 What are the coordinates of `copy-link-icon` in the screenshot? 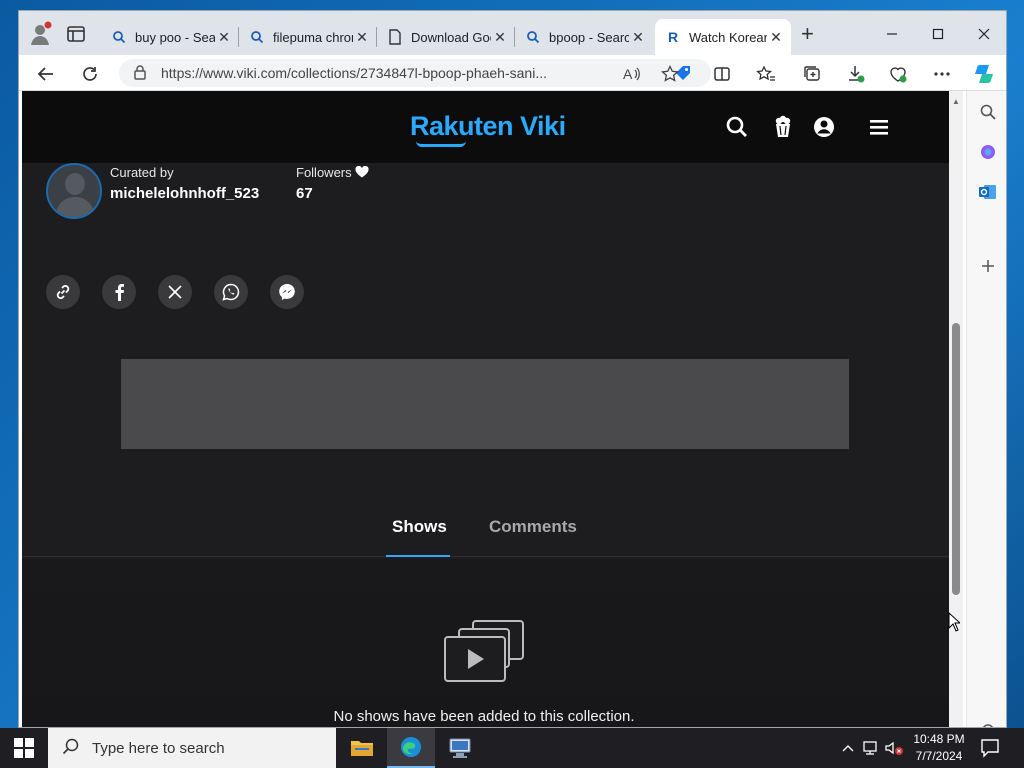 It's located at (63, 292).